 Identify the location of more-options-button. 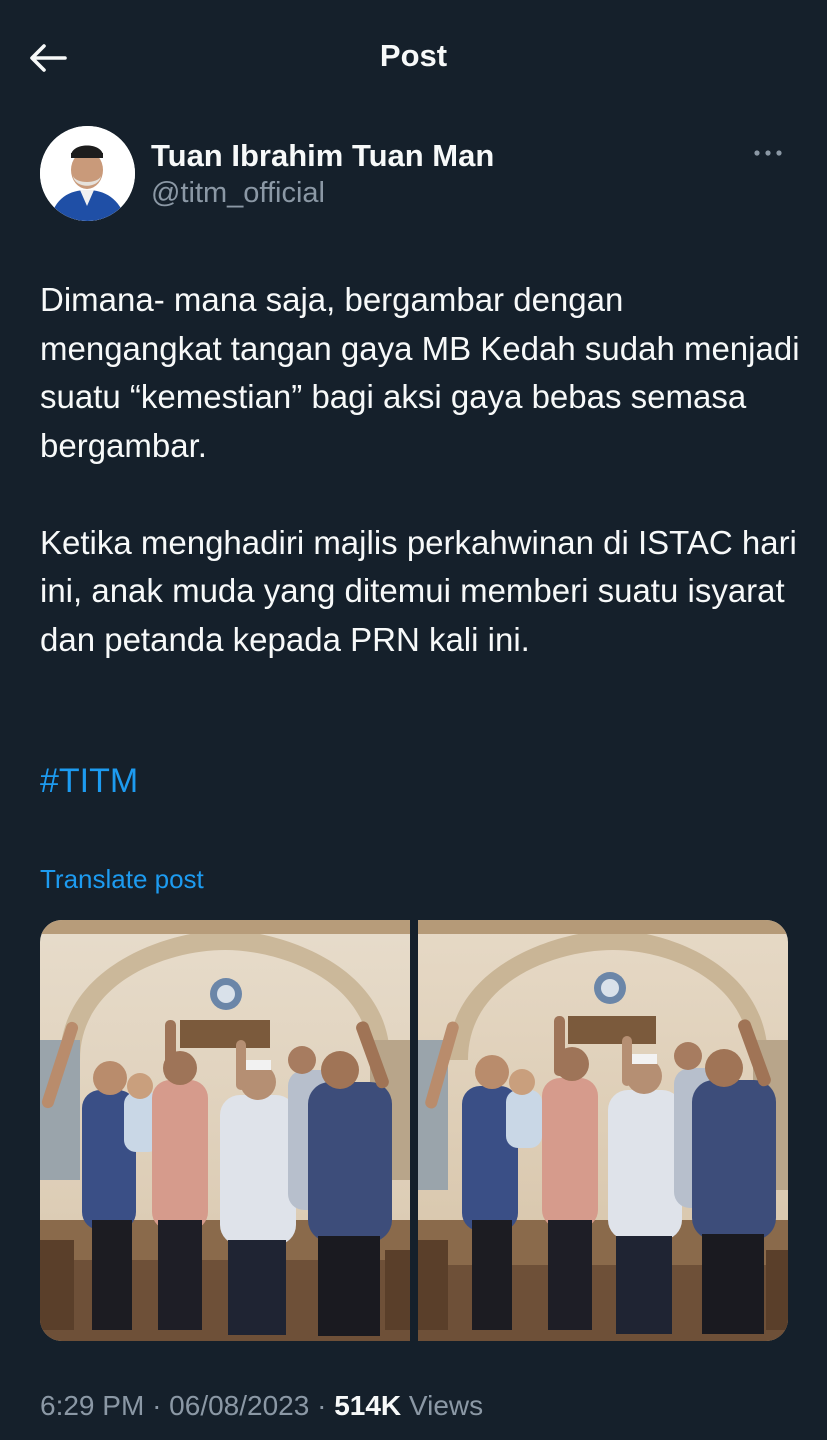
(768, 153).